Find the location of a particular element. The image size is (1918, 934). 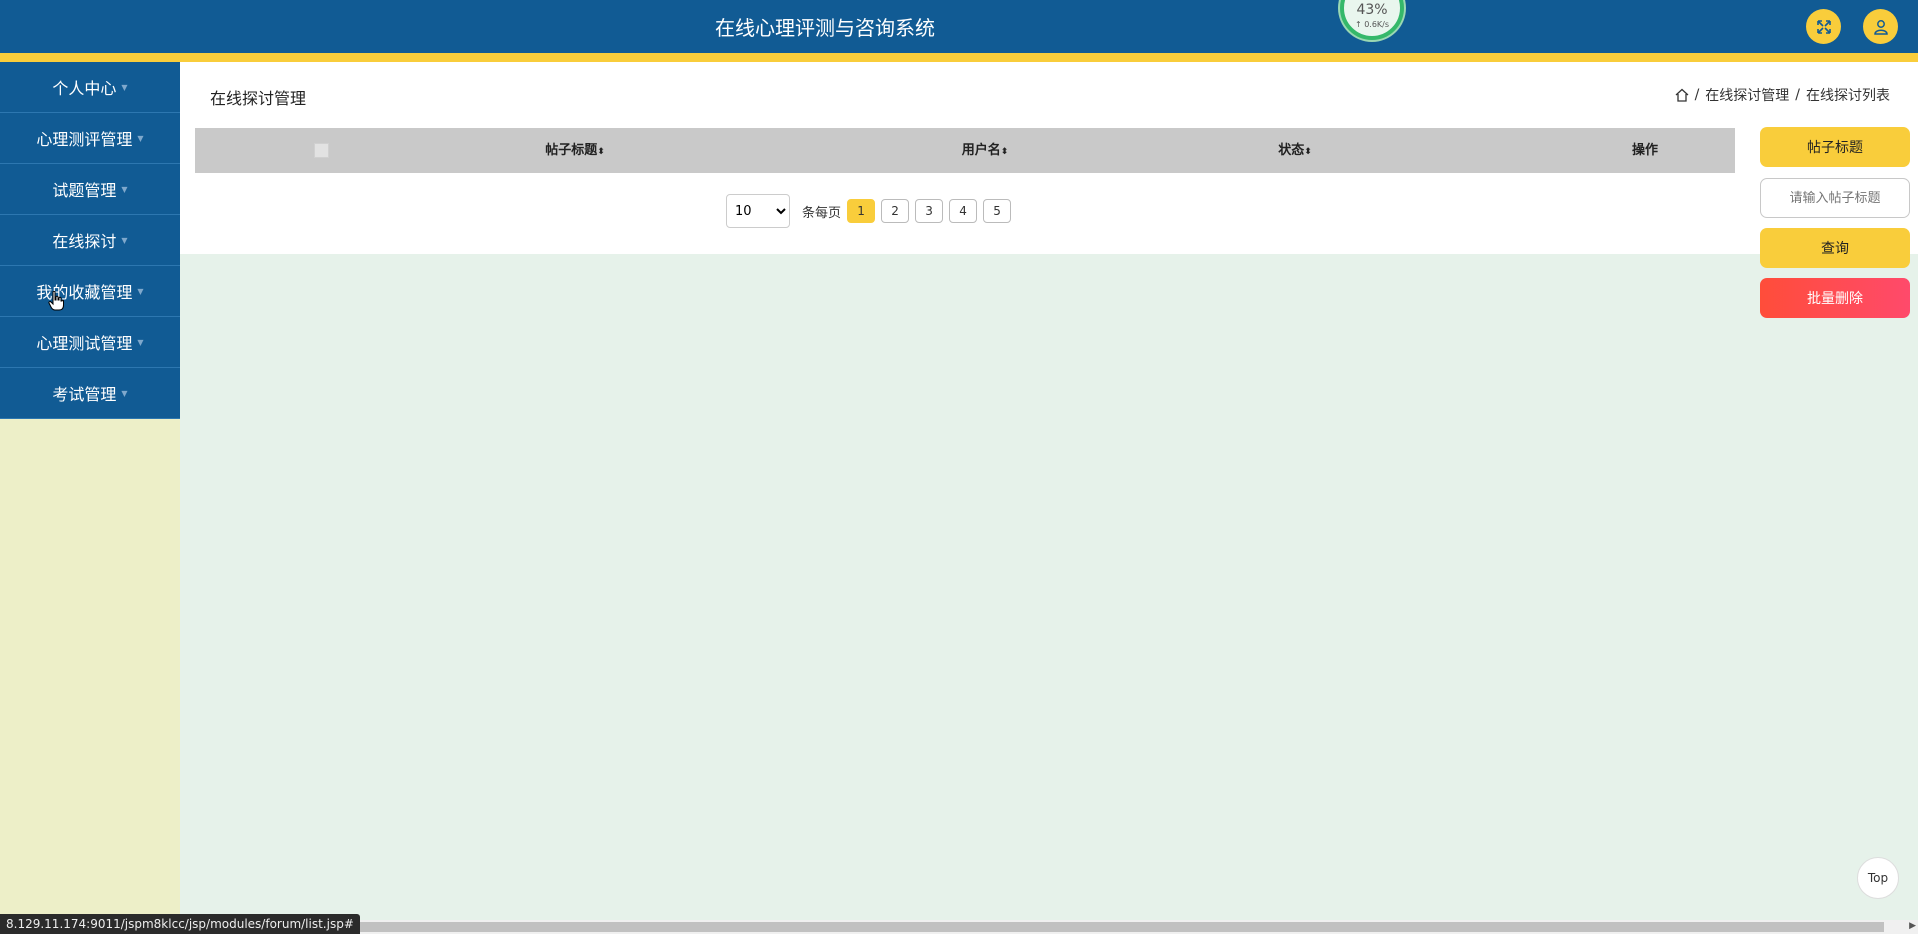

sidebar-item-label: 考试管理 is located at coordinates (84, 394).